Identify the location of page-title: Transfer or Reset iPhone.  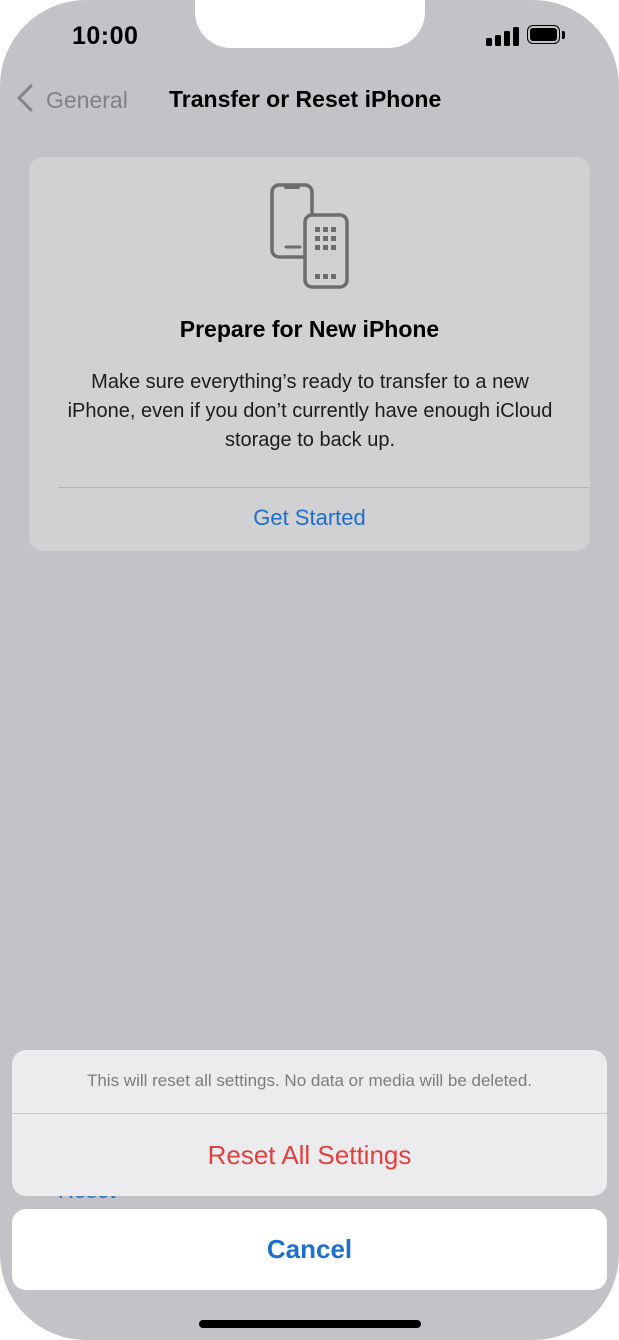
(305, 99).